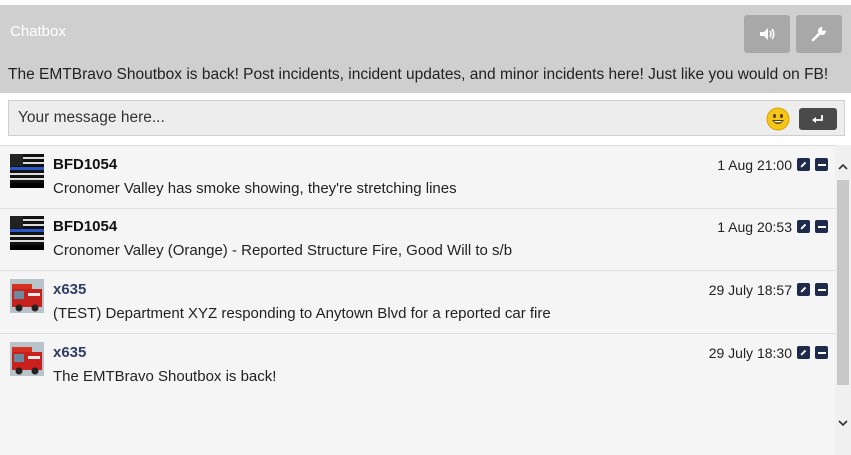 The height and width of the screenshot is (455, 851). I want to click on scrollbar-thumb, so click(843, 282).